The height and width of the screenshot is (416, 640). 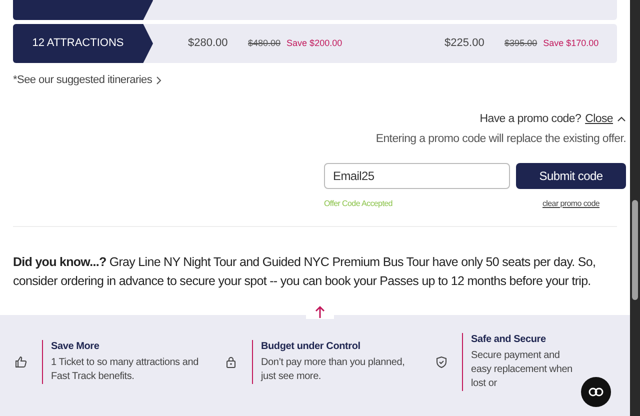 What do you see at coordinates (315, 43) in the screenshot?
I see `savings-text: Save $200.00` at bounding box center [315, 43].